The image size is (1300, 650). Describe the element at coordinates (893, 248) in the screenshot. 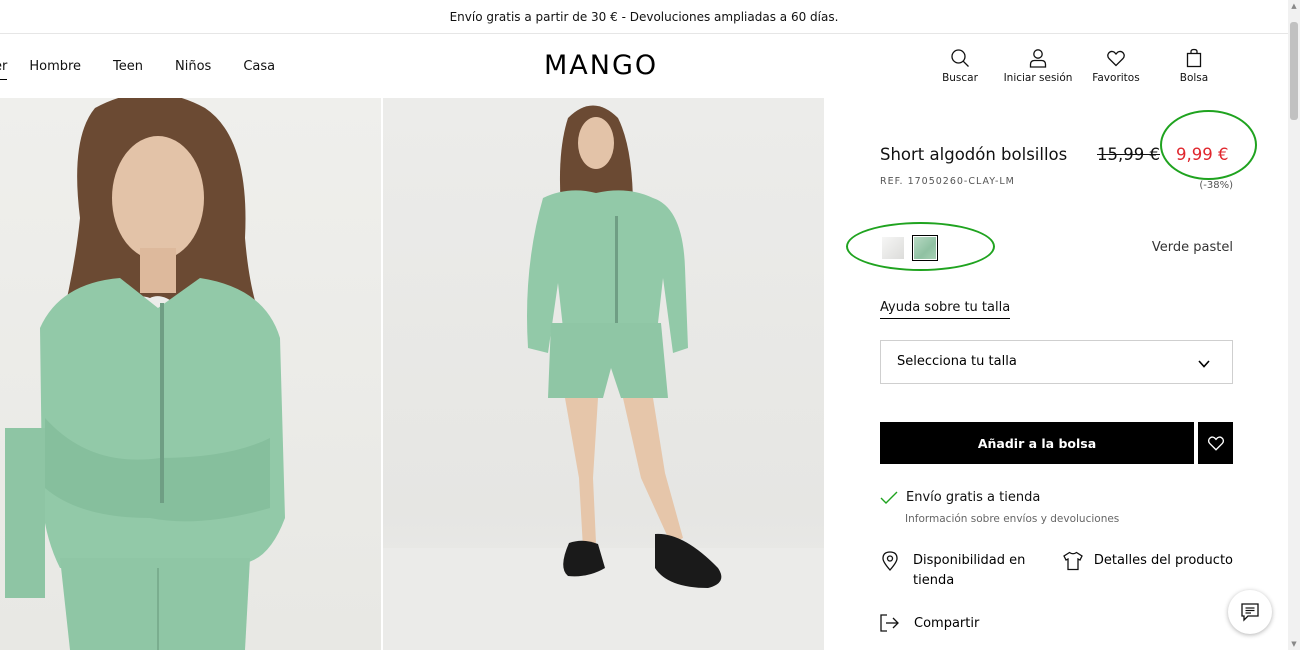

I see `color-swatch-white` at that location.